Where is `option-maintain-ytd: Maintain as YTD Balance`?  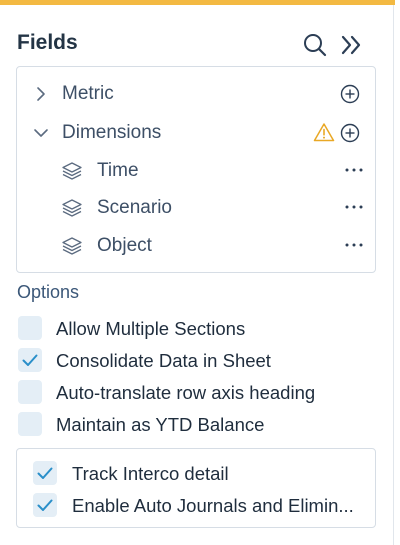 option-maintain-ytd: Maintain as YTD Balance is located at coordinates (196, 425).